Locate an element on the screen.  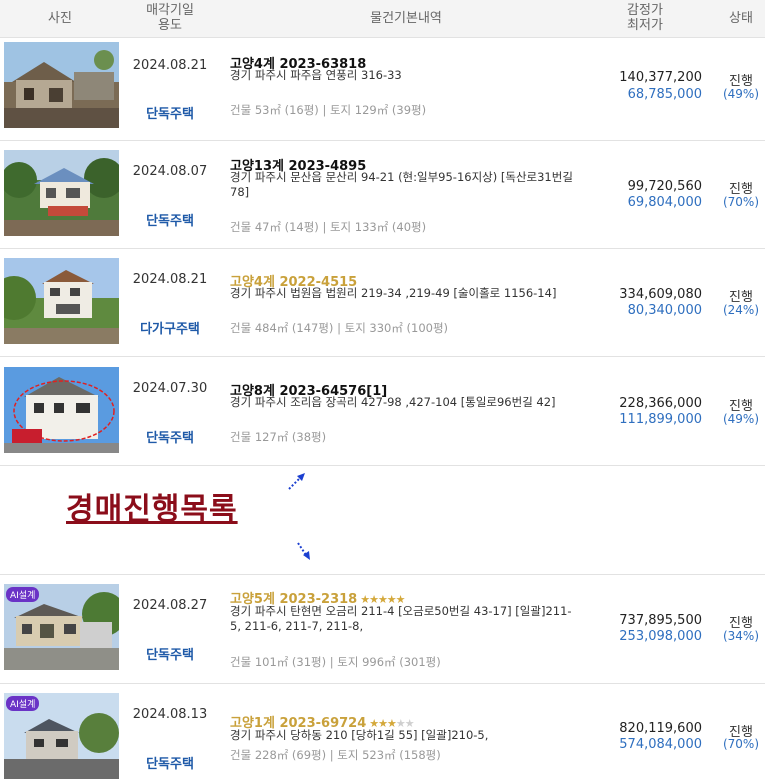
minimum-price: 80,340,000 is located at coordinates (664, 310).